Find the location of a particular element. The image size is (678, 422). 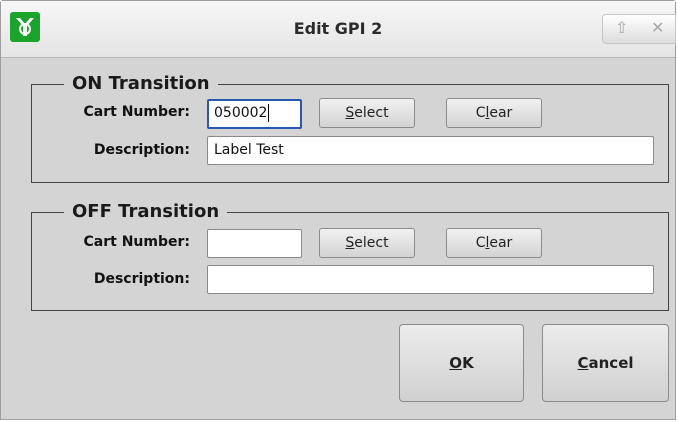

off-clear-button: Clear is located at coordinates (494, 243).